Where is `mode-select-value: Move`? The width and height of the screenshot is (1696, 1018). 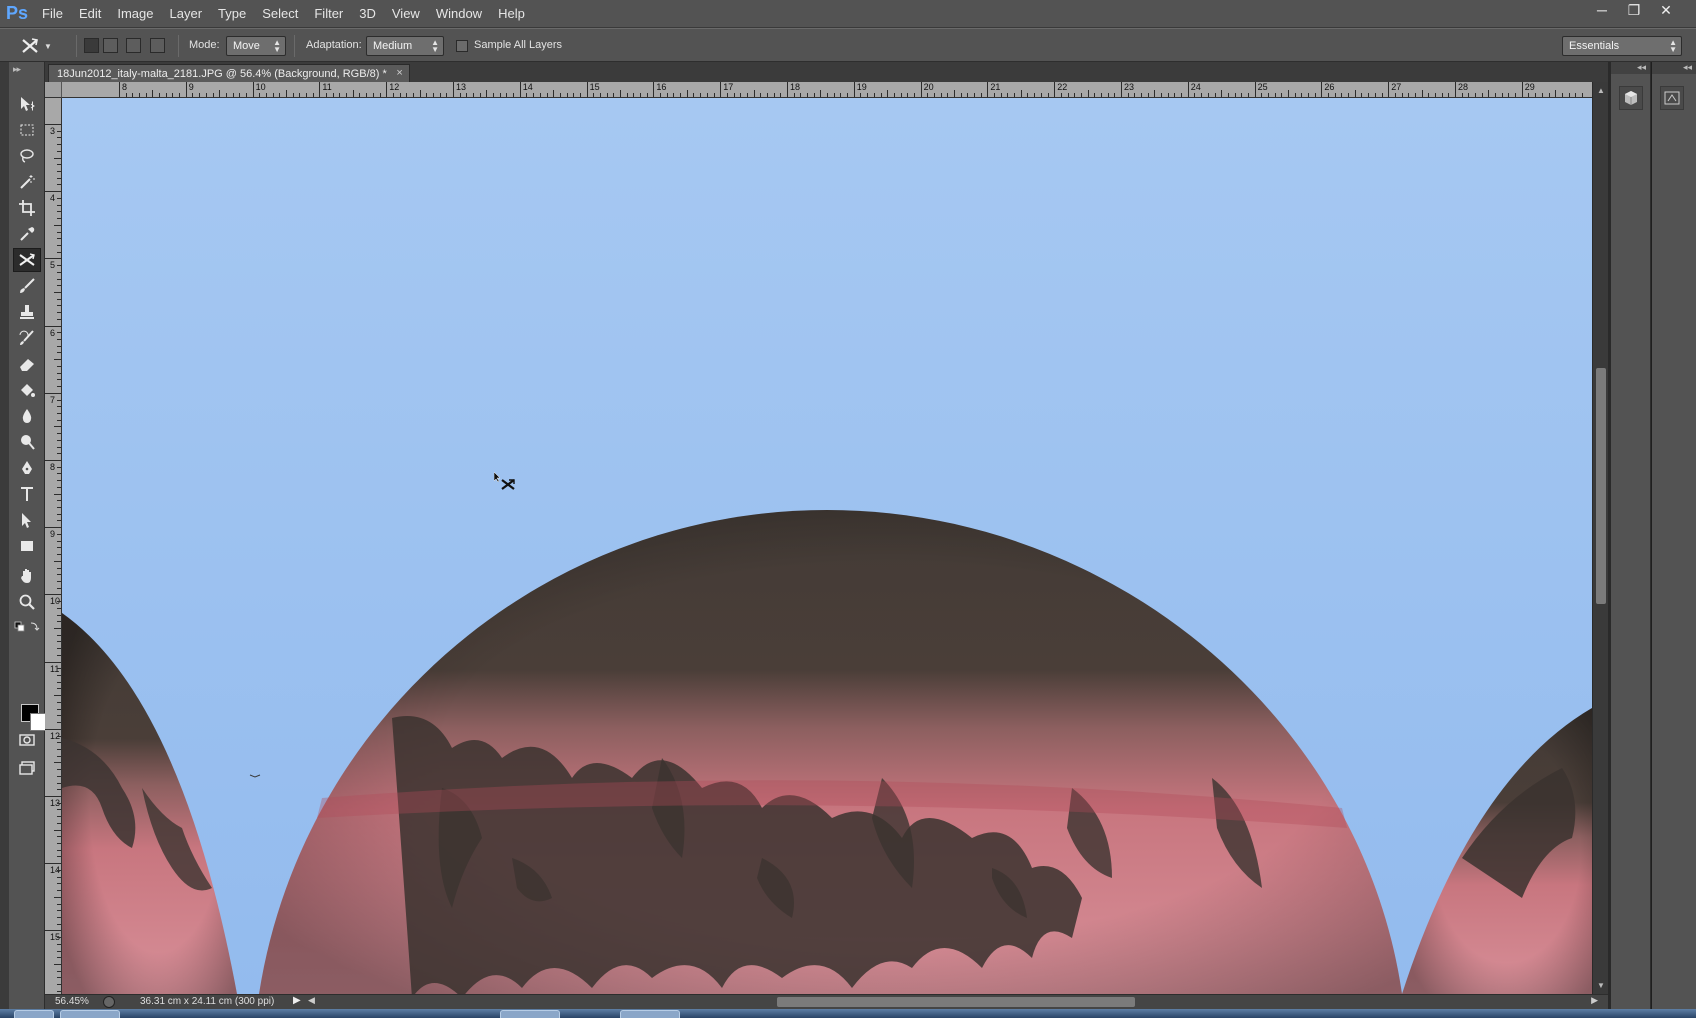
mode-select-value: Move is located at coordinates (246, 46).